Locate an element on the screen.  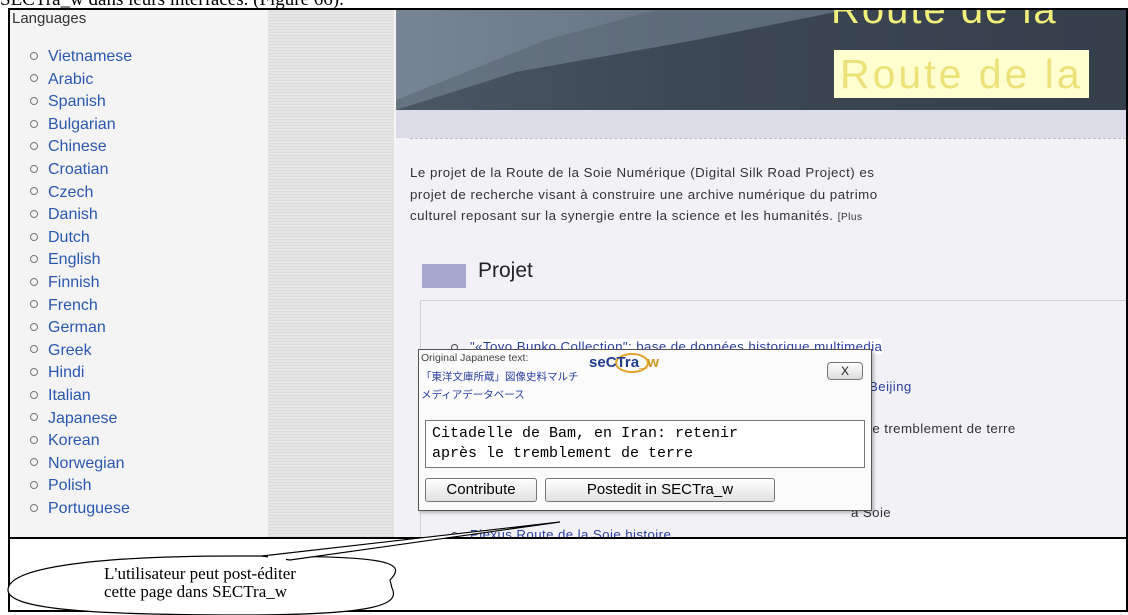
callout-bubble is located at coordinates (284, 568).